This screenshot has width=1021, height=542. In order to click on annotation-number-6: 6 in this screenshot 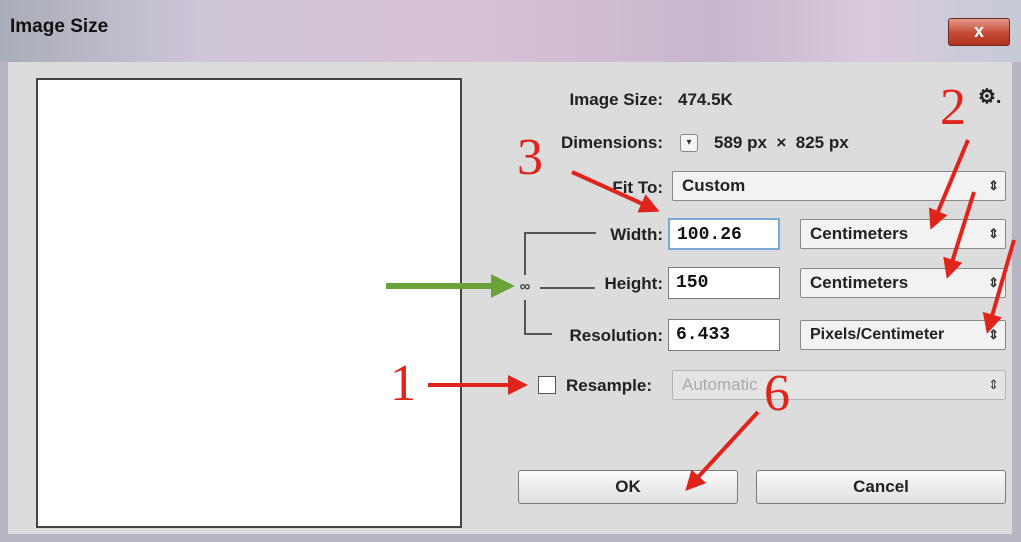, I will do `click(777, 393)`.